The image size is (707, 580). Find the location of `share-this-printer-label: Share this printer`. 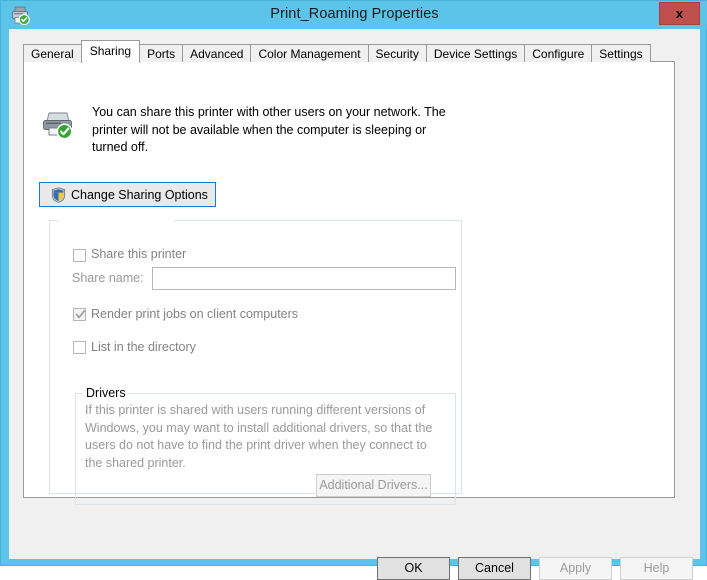

share-this-printer-label: Share this printer is located at coordinates (139, 254).